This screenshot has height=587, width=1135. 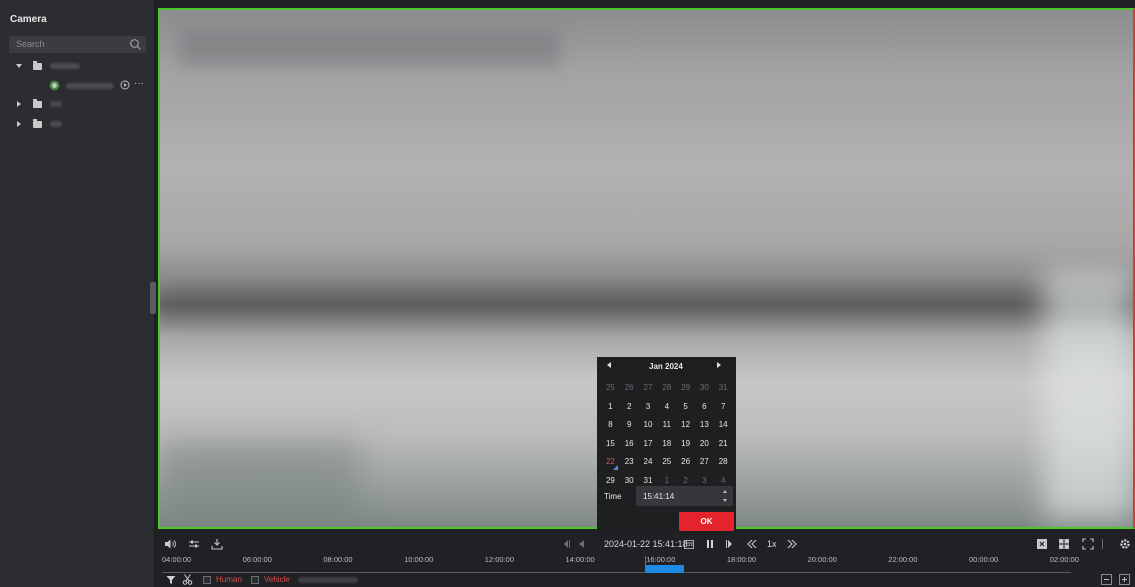 What do you see at coordinates (629, 462) in the screenshot?
I see `calendar-day: 23` at bounding box center [629, 462].